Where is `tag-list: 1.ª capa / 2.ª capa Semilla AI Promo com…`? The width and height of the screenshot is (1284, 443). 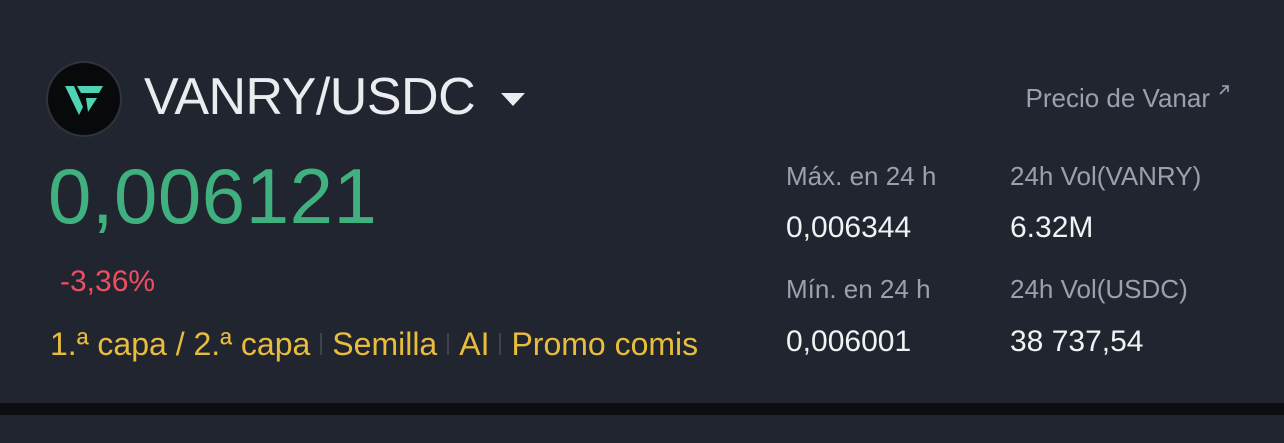
tag-list: 1.ª capa / 2.ª capa Semilla AI Promo com… is located at coordinates (374, 344).